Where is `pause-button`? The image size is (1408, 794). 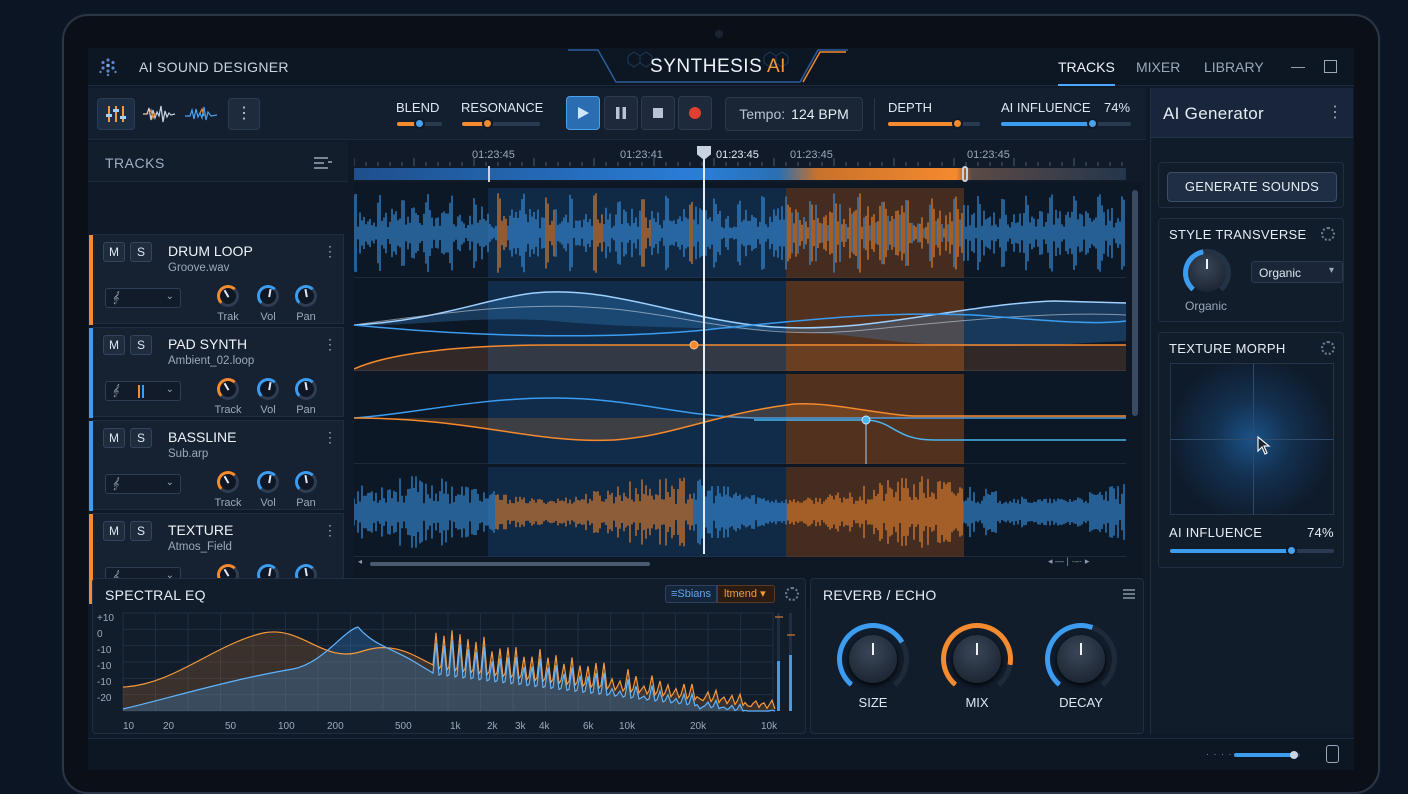
pause-button is located at coordinates (621, 113).